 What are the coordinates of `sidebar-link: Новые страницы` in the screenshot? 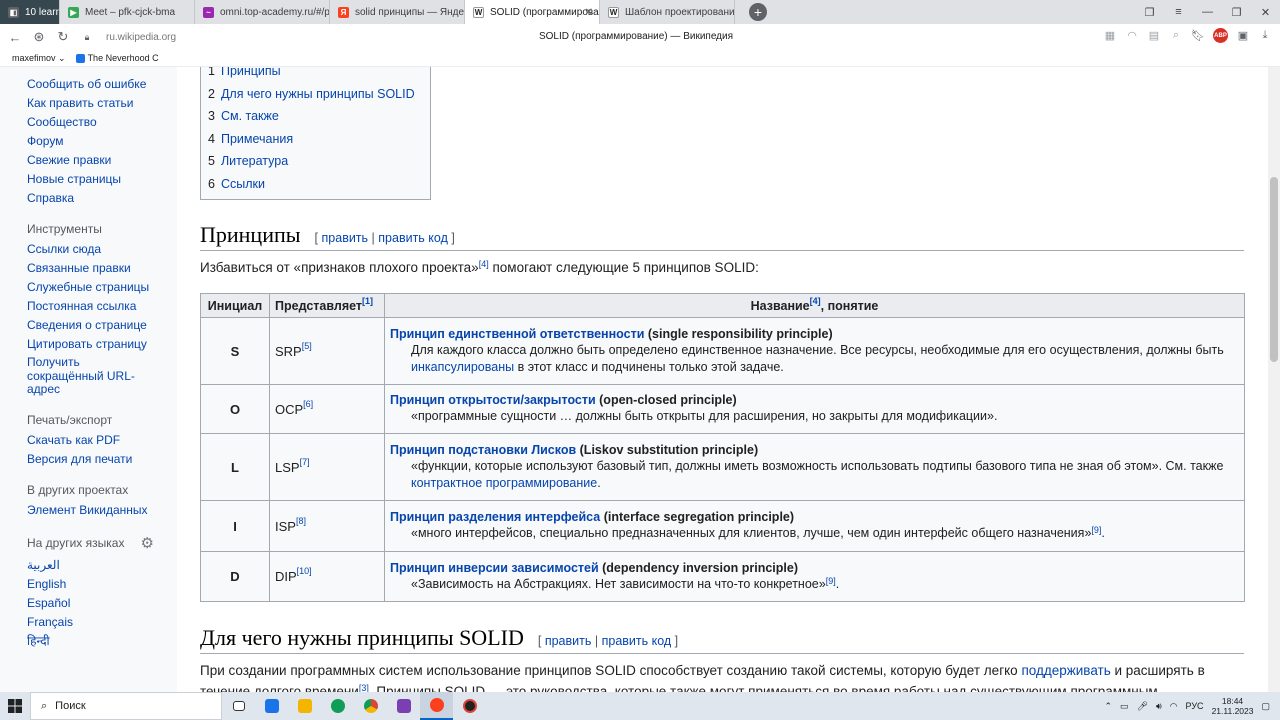 It's located at (88, 179).